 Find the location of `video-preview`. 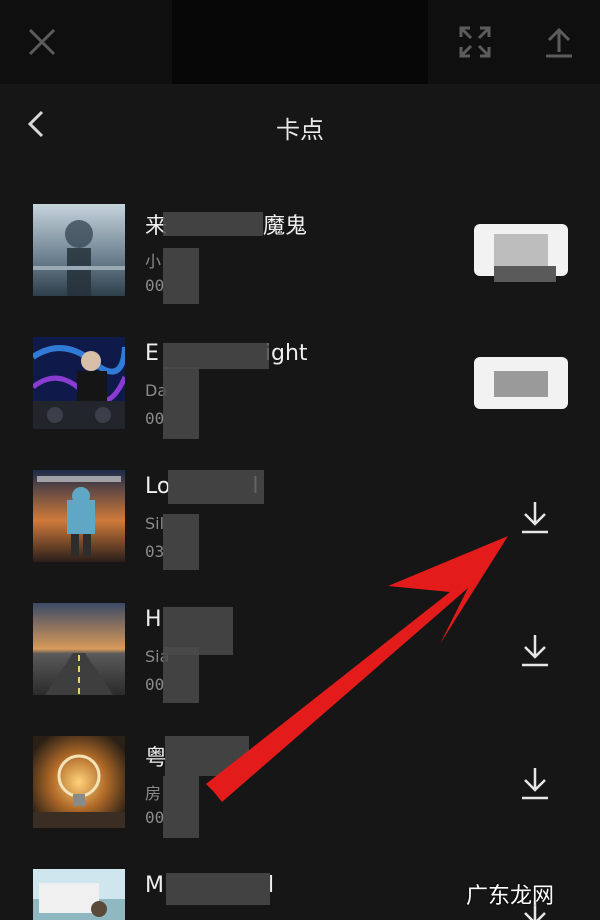

video-preview is located at coordinates (300, 42).